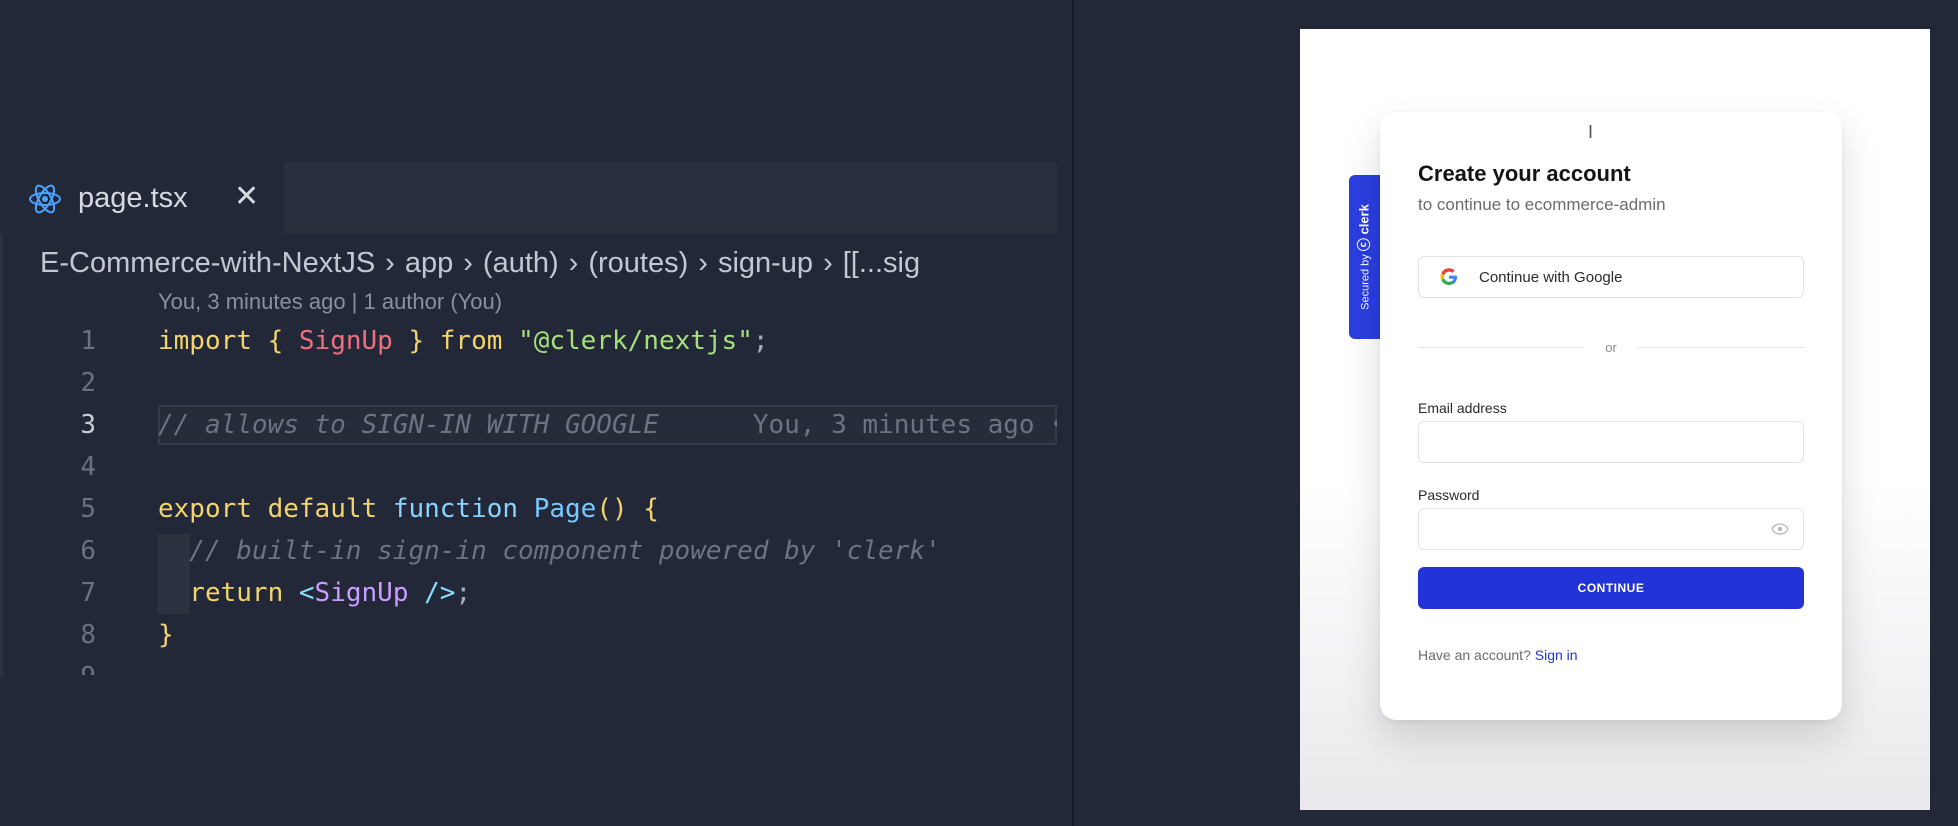  I want to click on code-token: <, so click(306, 593).